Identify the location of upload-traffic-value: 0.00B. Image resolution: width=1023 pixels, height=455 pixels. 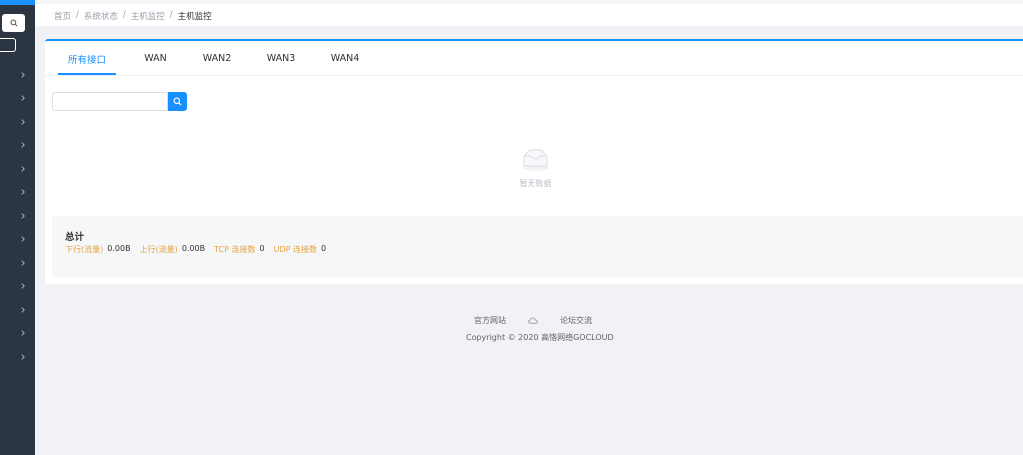
(193, 248).